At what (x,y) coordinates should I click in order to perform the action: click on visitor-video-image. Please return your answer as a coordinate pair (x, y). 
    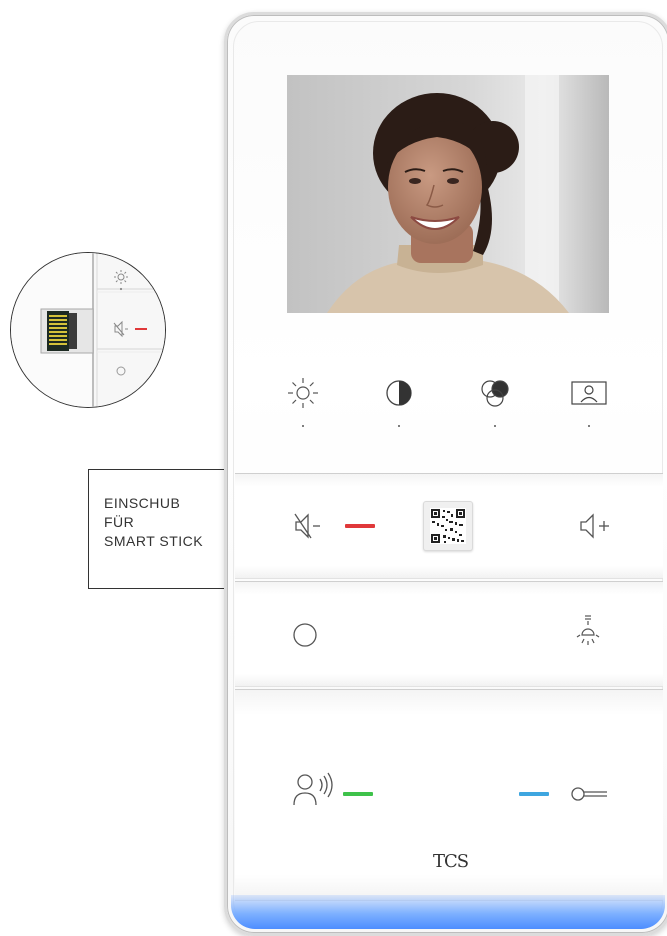
    Looking at the image, I should click on (448, 194).